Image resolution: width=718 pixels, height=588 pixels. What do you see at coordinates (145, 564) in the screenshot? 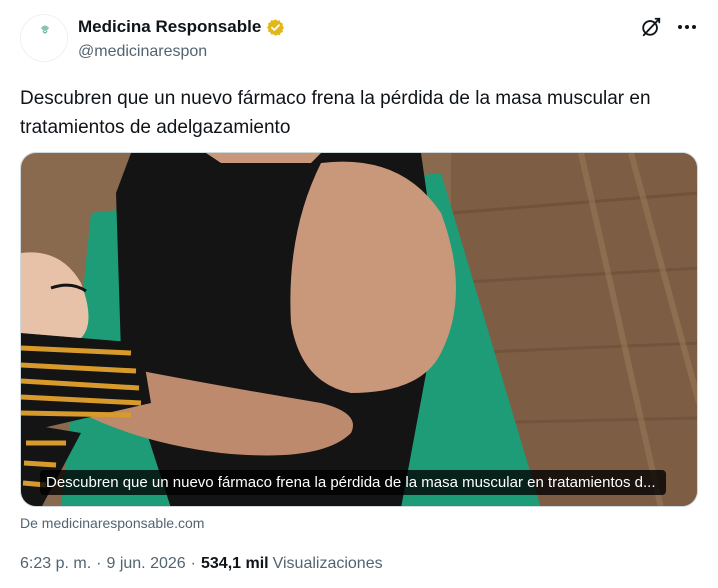
I see `tweet-date: 9 jun. 2026` at bounding box center [145, 564].